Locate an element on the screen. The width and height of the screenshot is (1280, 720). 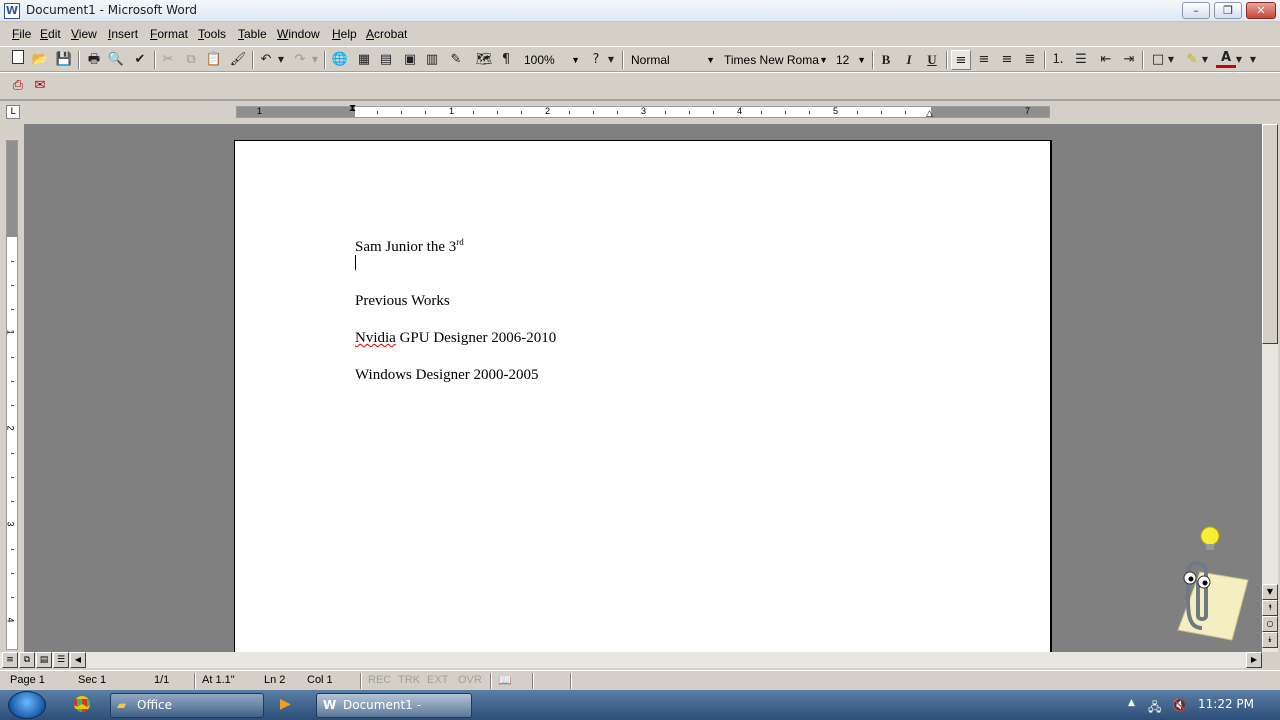
menu-file: File is located at coordinates (21, 34).